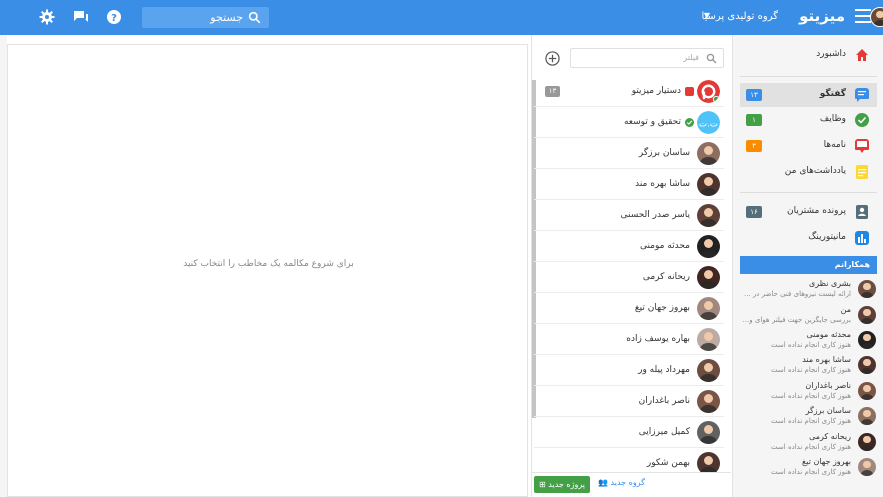 The height and width of the screenshot is (497, 883). What do you see at coordinates (808, 146) in the screenshot?
I see `sidebar-item-letters: نامه‌ها ۳` at bounding box center [808, 146].